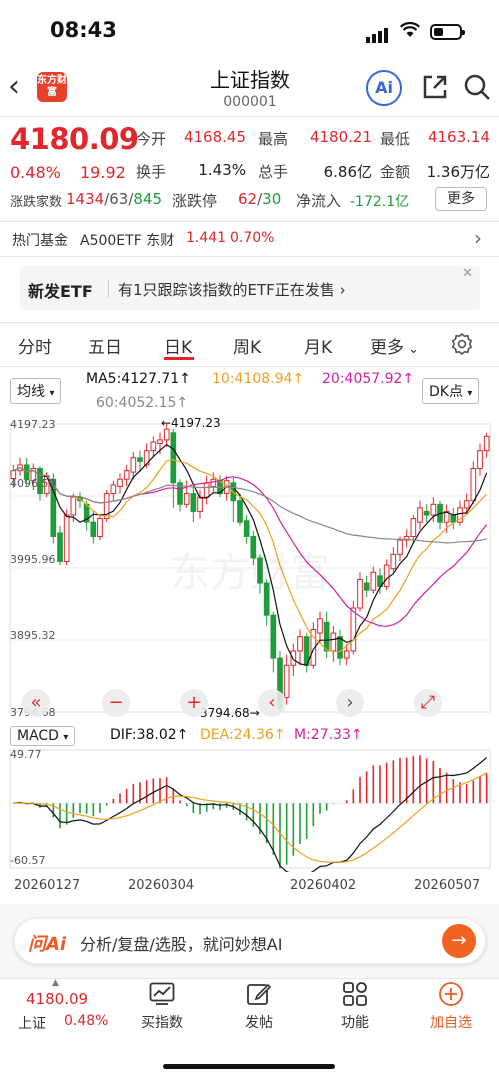 This screenshot has height=1080, width=499. I want to click on y-tick-label: 3995.96, so click(33, 559).